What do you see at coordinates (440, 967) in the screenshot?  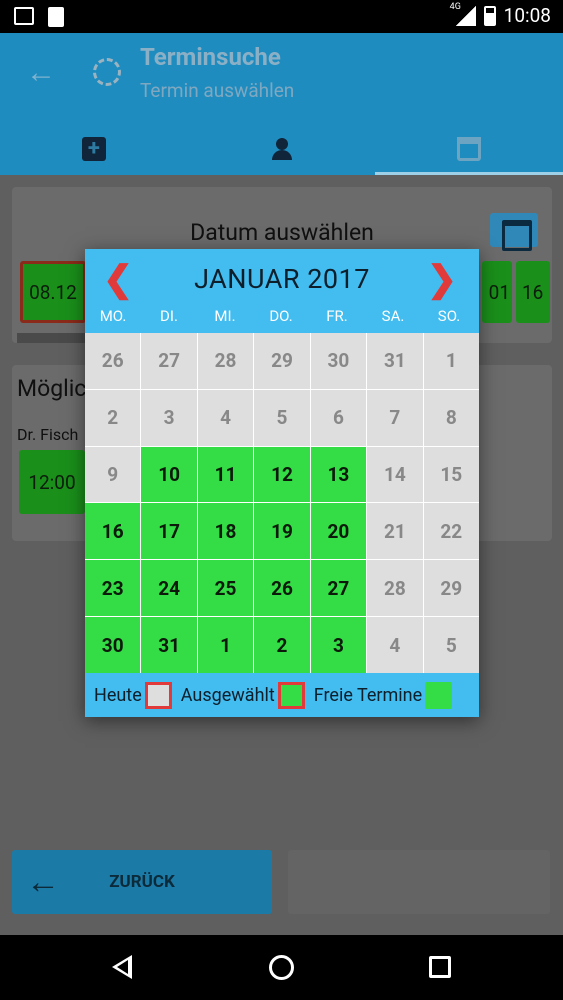 I see `nav-recents-icon` at bounding box center [440, 967].